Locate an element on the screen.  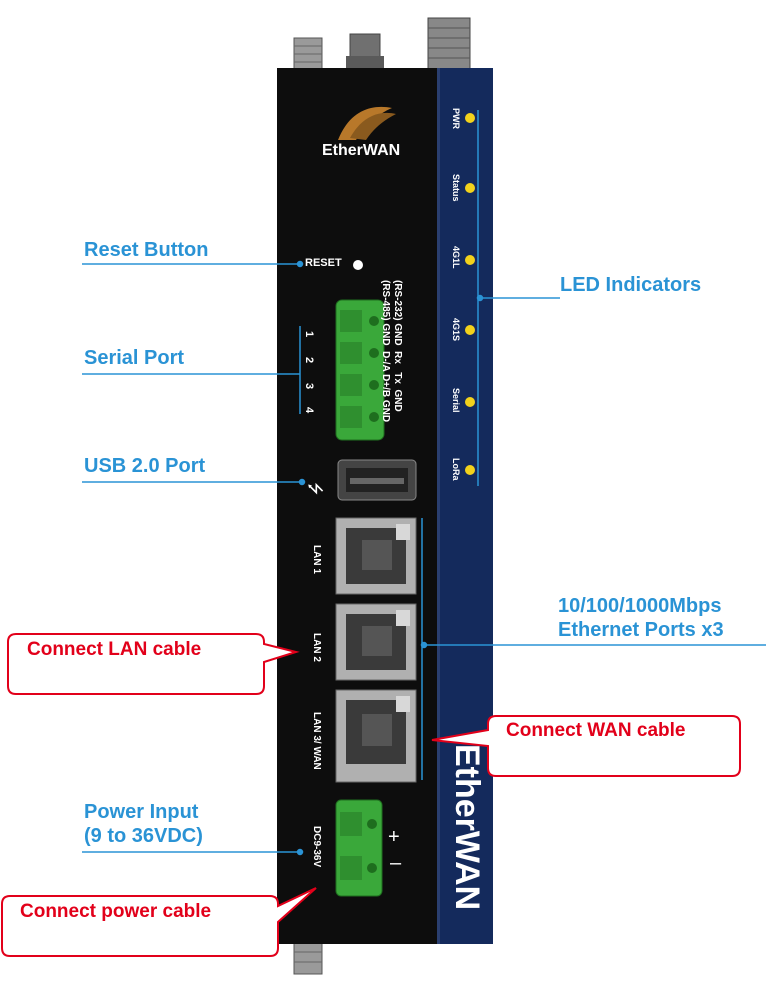
ethernet-label-line-1: 10/100/1000Mbps is located at coordinates (640, 606).